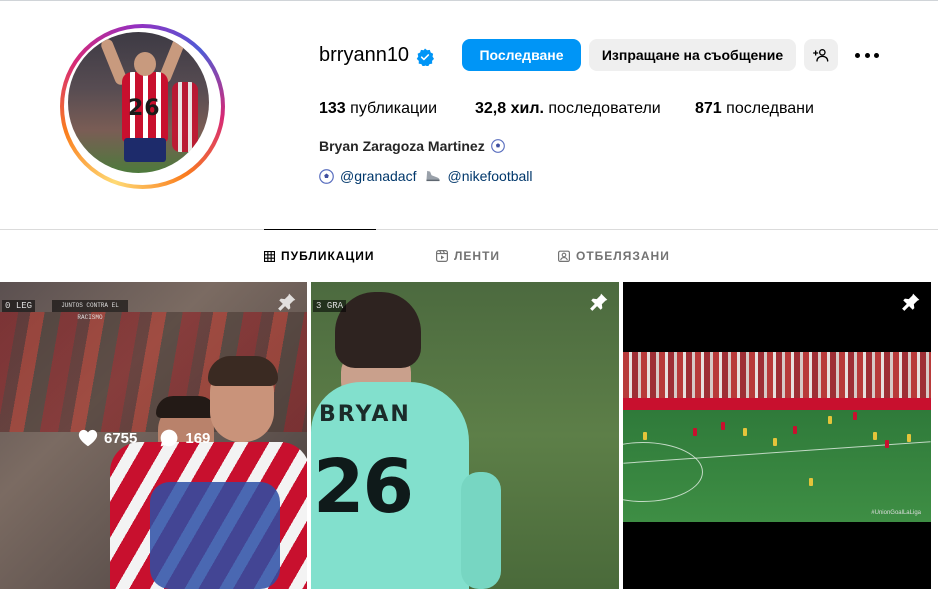  I want to click on post-blue-shirt, so click(215, 535).